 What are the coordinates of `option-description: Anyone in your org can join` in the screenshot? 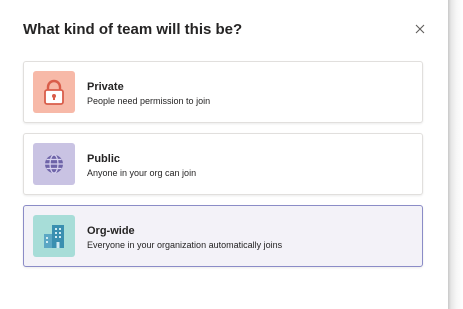 It's located at (142, 173).